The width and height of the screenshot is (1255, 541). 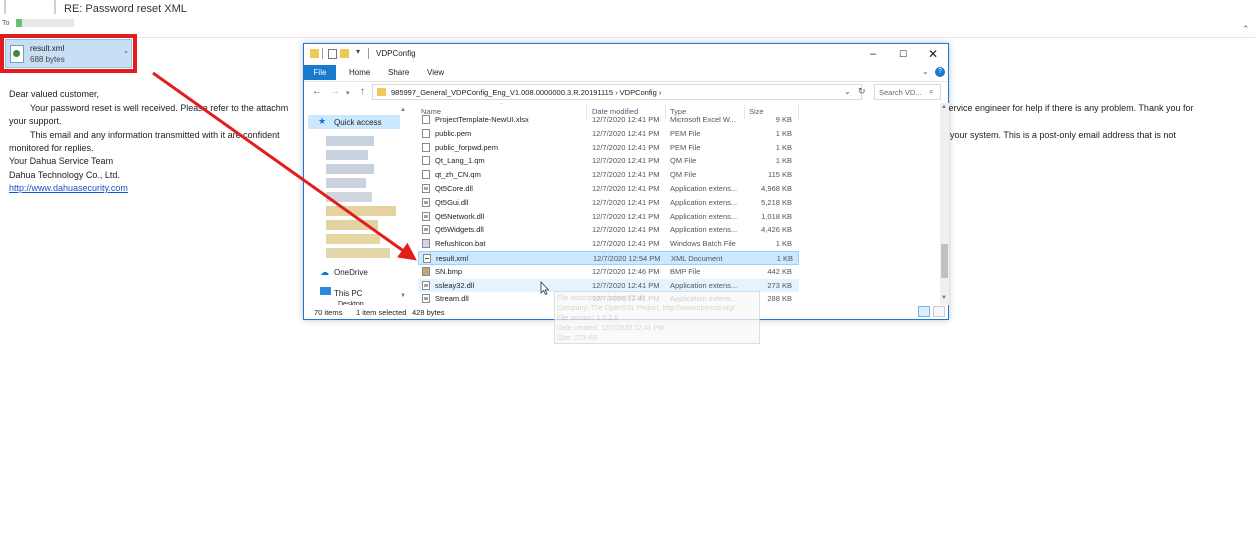 I want to click on file-name: Qt5Gui.dll, so click(x=452, y=202).